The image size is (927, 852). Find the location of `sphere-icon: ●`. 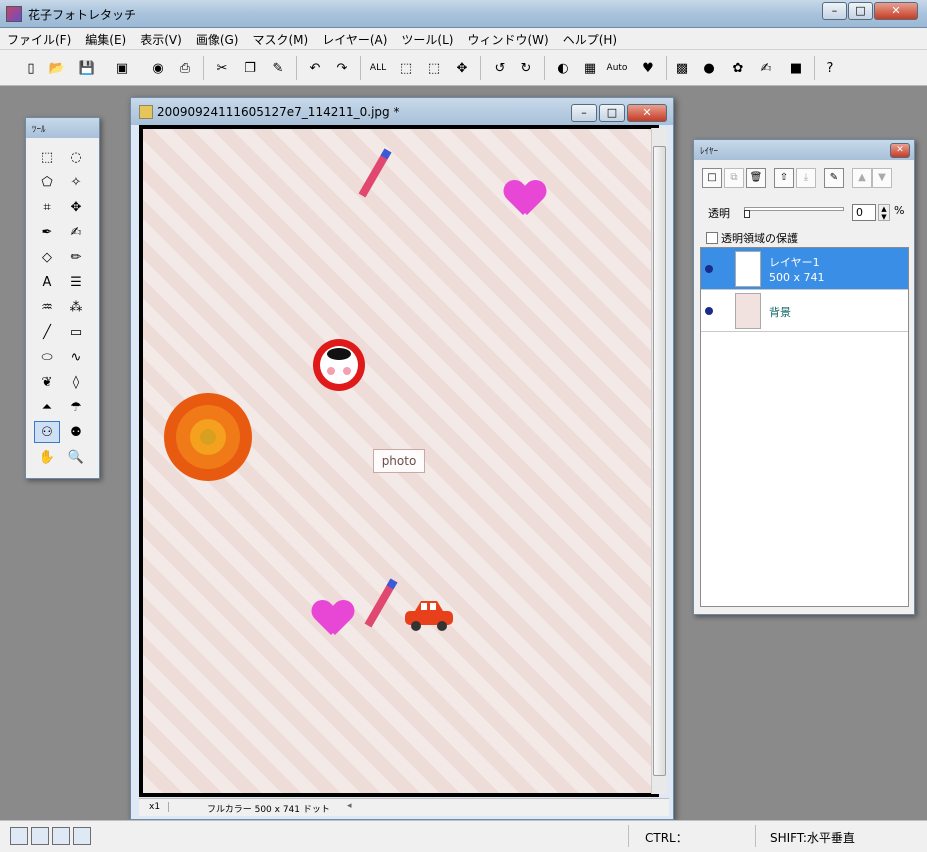

sphere-icon: ● is located at coordinates (709, 68).